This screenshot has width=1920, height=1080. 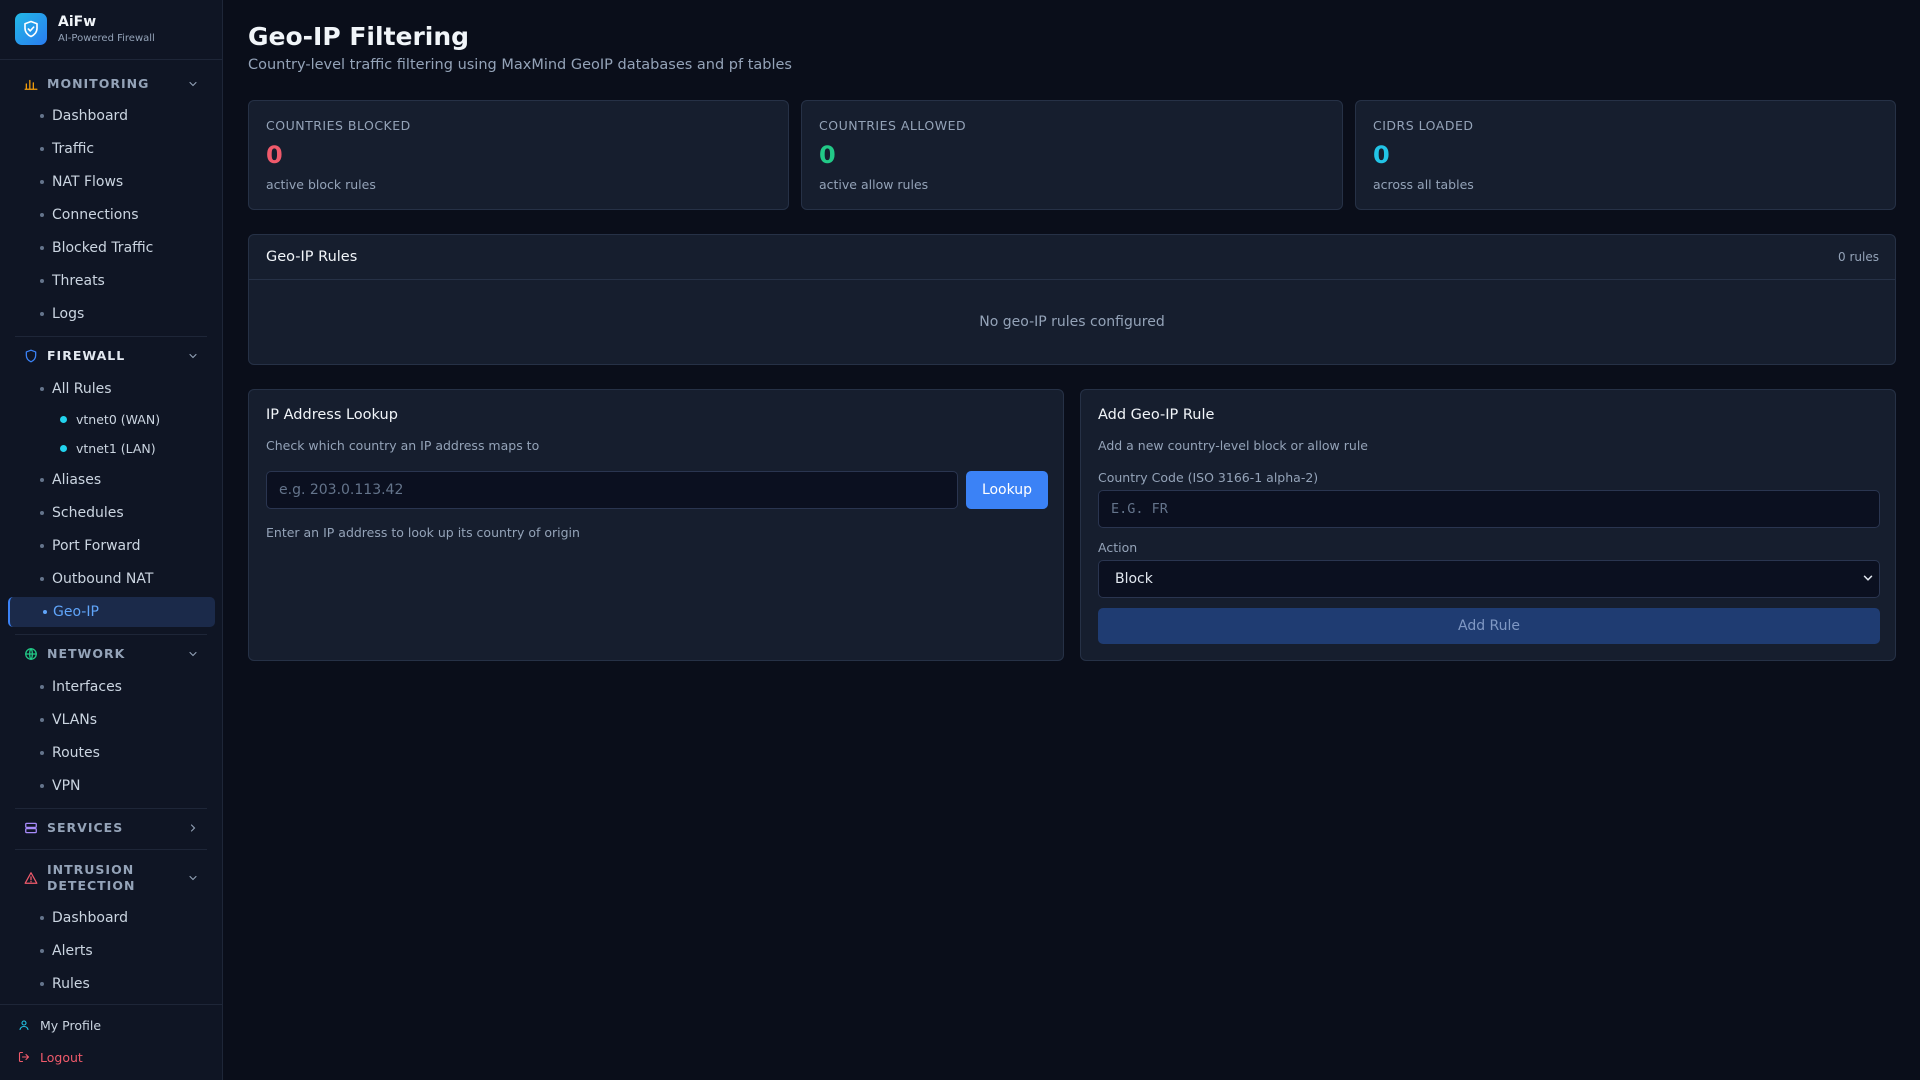 I want to click on brand-subtitle: AI-Powered Firewall, so click(x=106, y=38).